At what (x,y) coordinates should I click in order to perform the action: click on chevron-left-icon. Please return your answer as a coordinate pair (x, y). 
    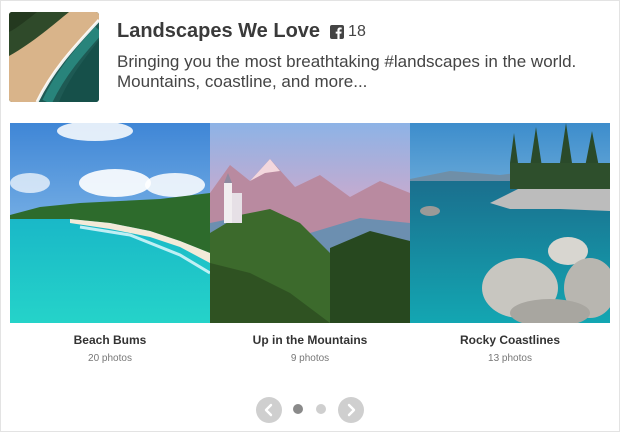
    Looking at the image, I should click on (268, 410).